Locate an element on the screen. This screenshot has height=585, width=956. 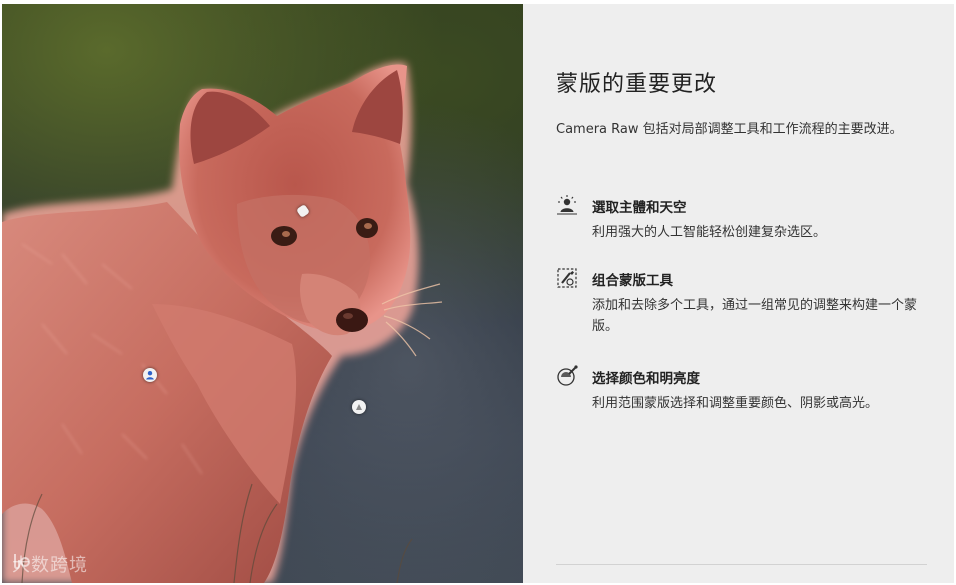
combine-mask-tools-icon is located at coordinates (567, 278).